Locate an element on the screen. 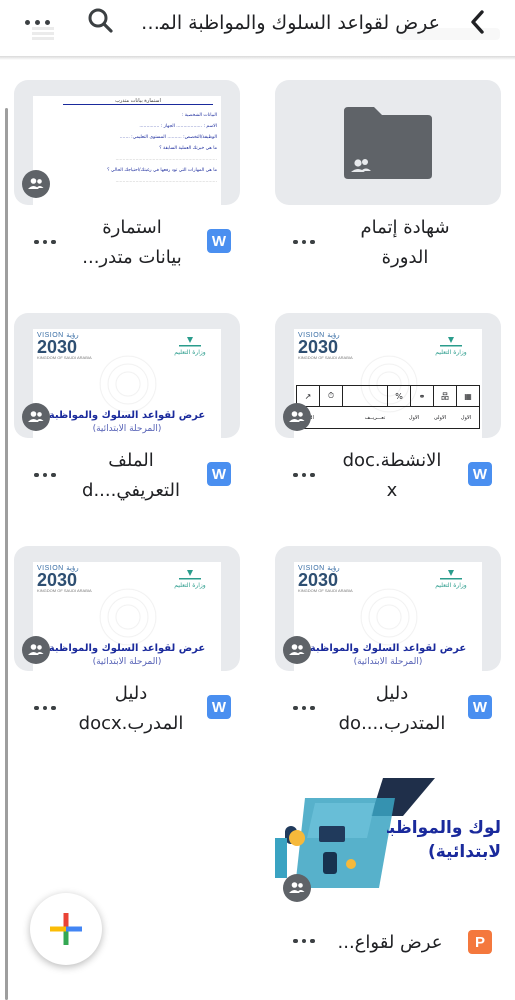  slide-thumbnail: لوك والمواظبة لابتدائية) is located at coordinates (388, 840).